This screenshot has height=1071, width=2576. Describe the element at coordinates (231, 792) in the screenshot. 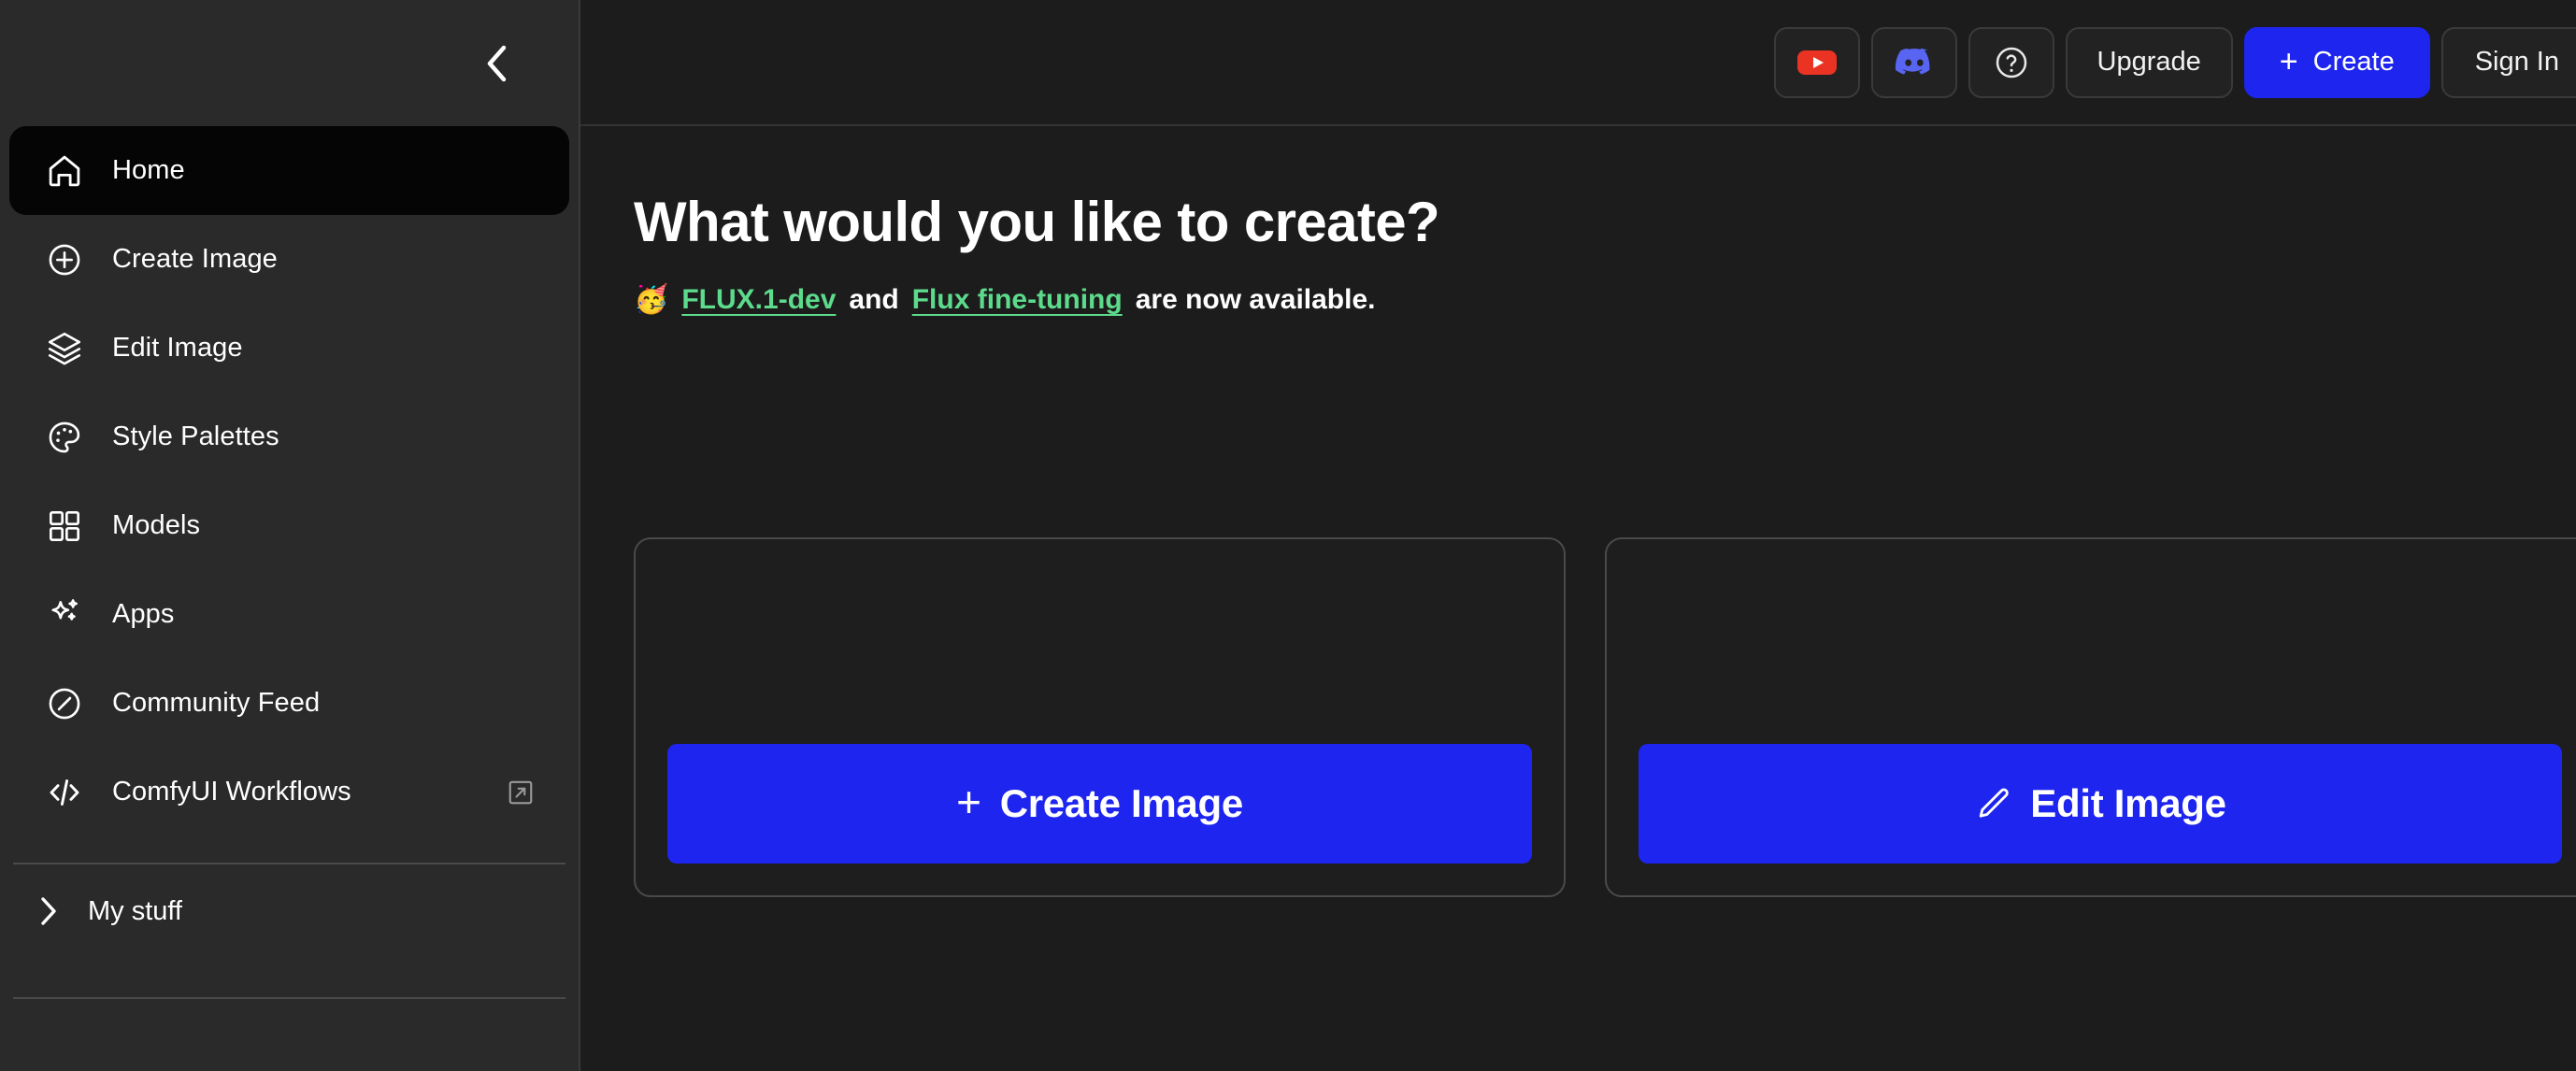

I see `sidebar-item-label: ComfyUI Workflows` at that location.